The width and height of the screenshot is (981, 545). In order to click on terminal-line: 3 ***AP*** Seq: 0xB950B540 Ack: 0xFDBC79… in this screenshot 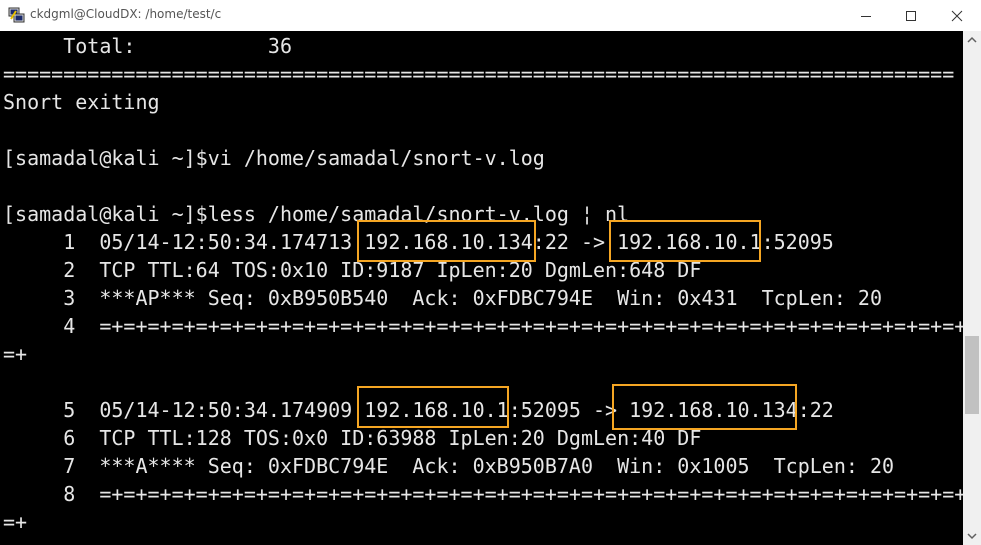, I will do `click(442, 298)`.